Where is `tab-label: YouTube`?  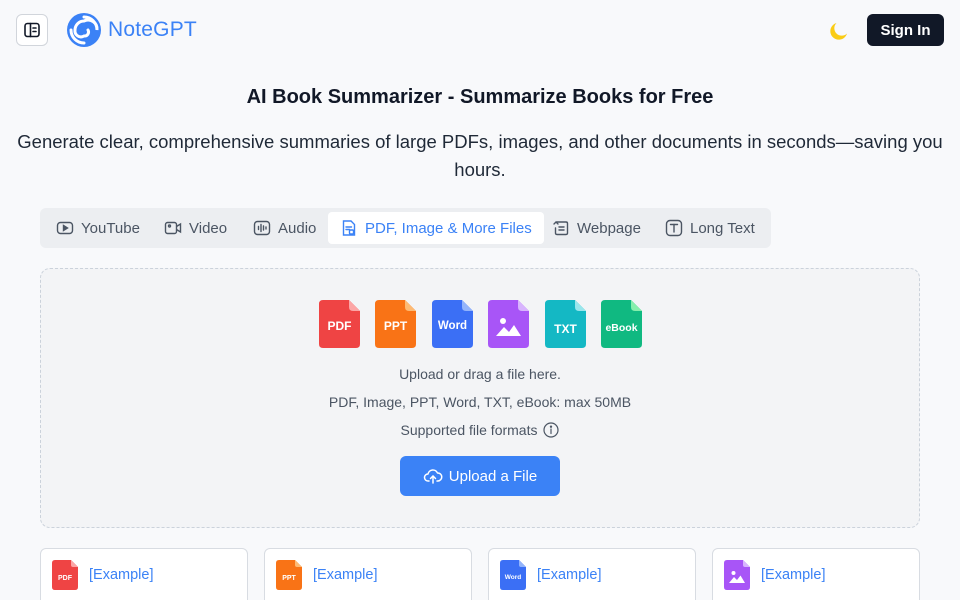
tab-label: YouTube is located at coordinates (110, 228).